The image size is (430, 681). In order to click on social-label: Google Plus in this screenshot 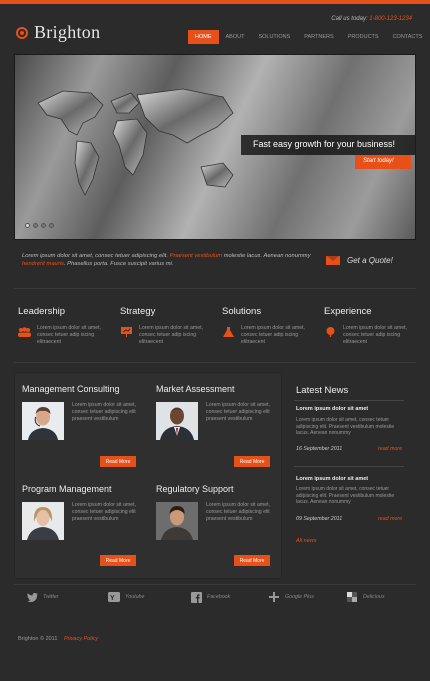, I will do `click(299, 597)`.